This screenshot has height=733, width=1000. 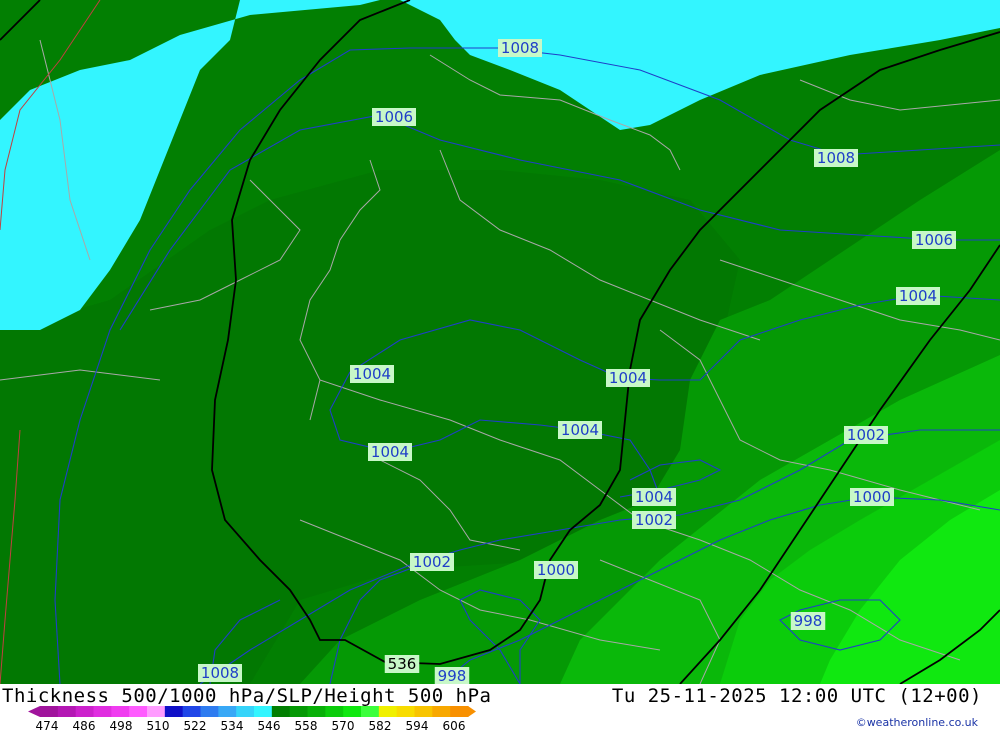 What do you see at coordinates (232, 726) in the screenshot?
I see `scale-label: 534` at bounding box center [232, 726].